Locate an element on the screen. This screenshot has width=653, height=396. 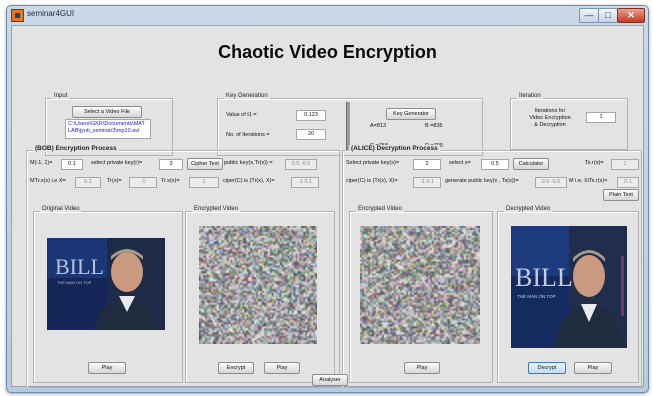
calculator-button: Calculator is located at coordinates (531, 164).